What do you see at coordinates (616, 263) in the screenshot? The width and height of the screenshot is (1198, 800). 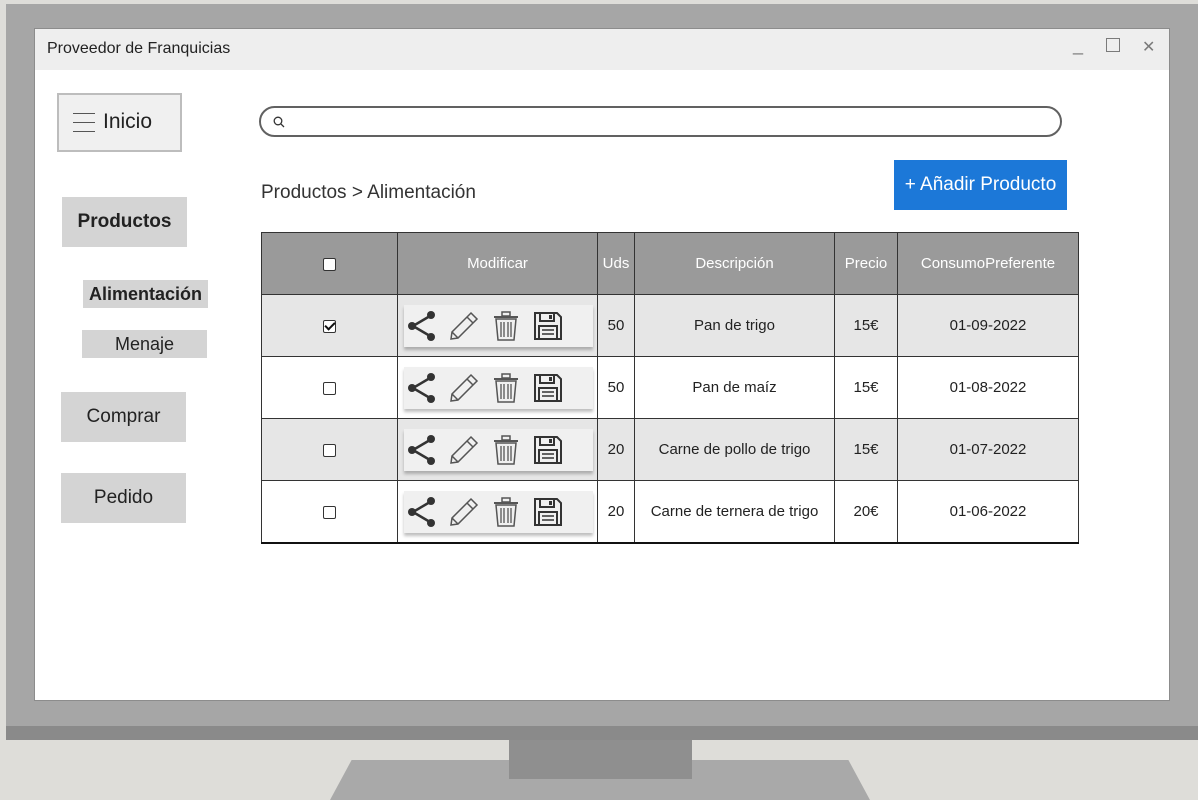 I see `header-uds: Uds` at bounding box center [616, 263].